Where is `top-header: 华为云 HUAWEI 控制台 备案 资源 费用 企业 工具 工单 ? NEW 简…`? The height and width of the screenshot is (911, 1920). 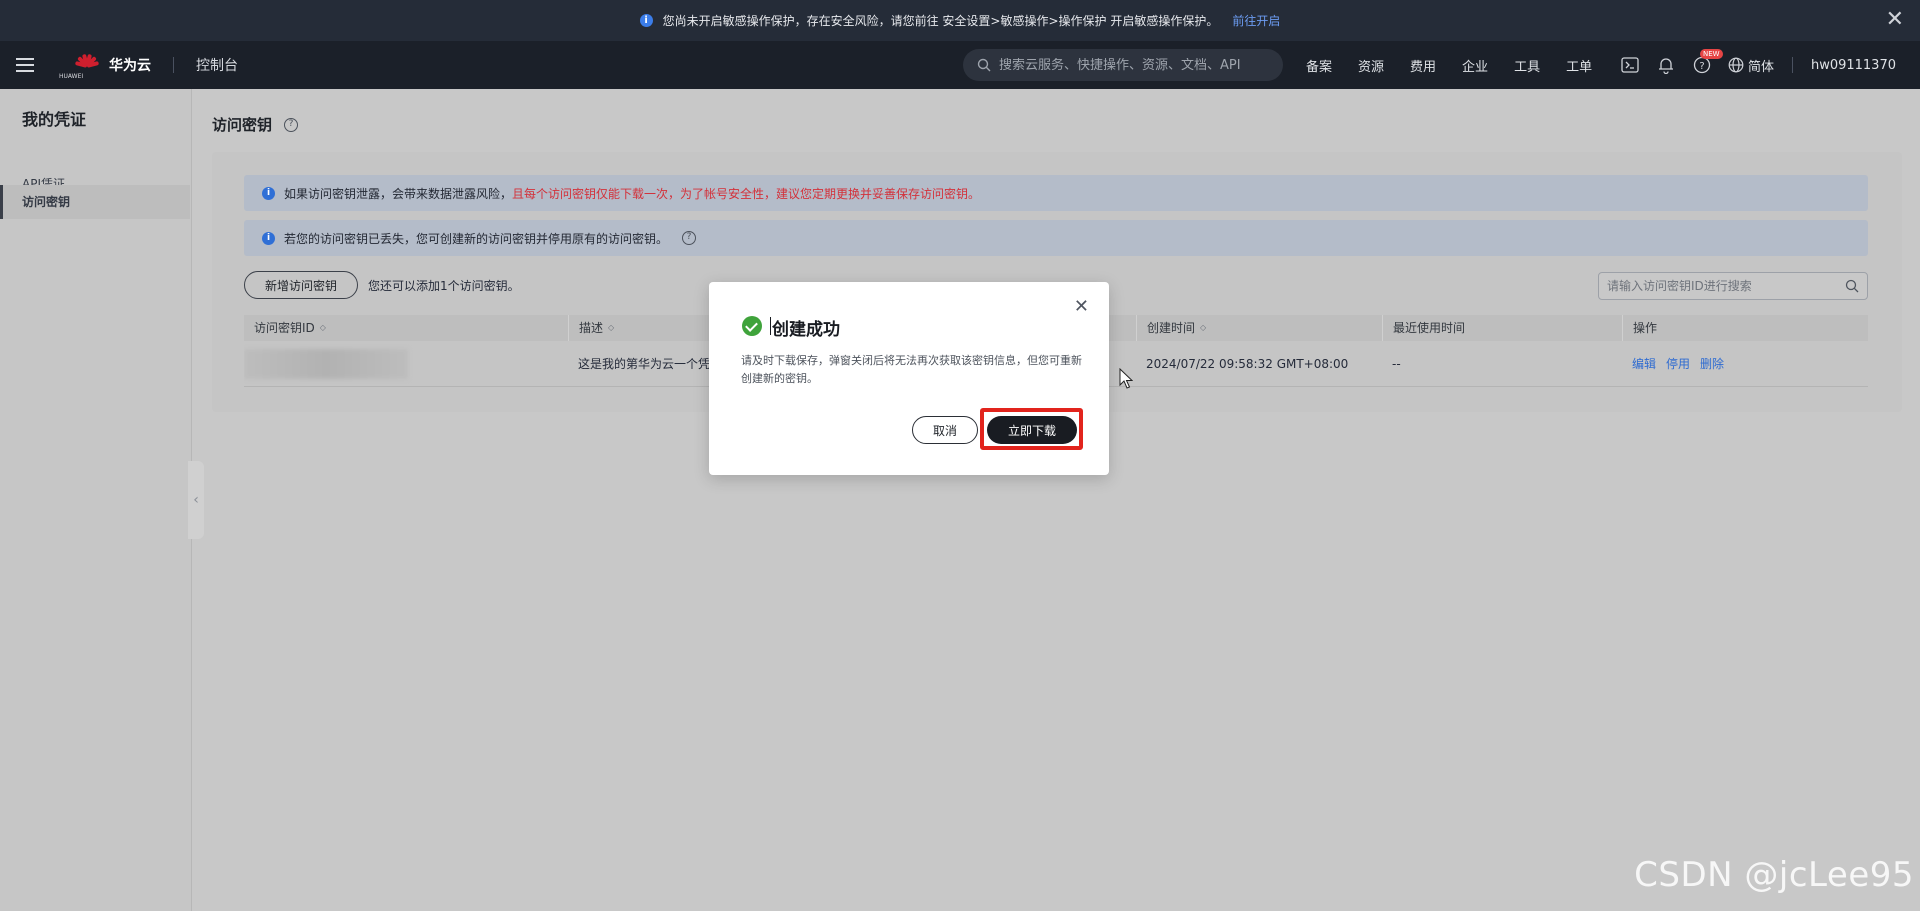
top-header: 华为云 HUAWEI 控制台 备案 资源 费用 企业 工具 工单 ? NEW 简… is located at coordinates (960, 65).